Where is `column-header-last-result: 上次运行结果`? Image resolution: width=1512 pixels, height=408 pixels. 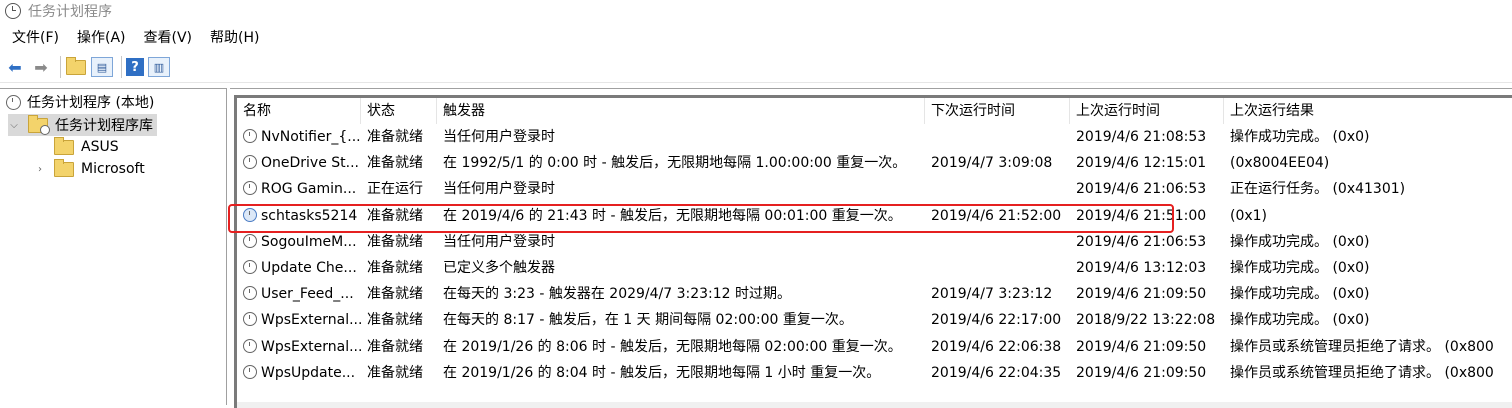 column-header-last-result: 上次运行结果 is located at coordinates (1368, 111).